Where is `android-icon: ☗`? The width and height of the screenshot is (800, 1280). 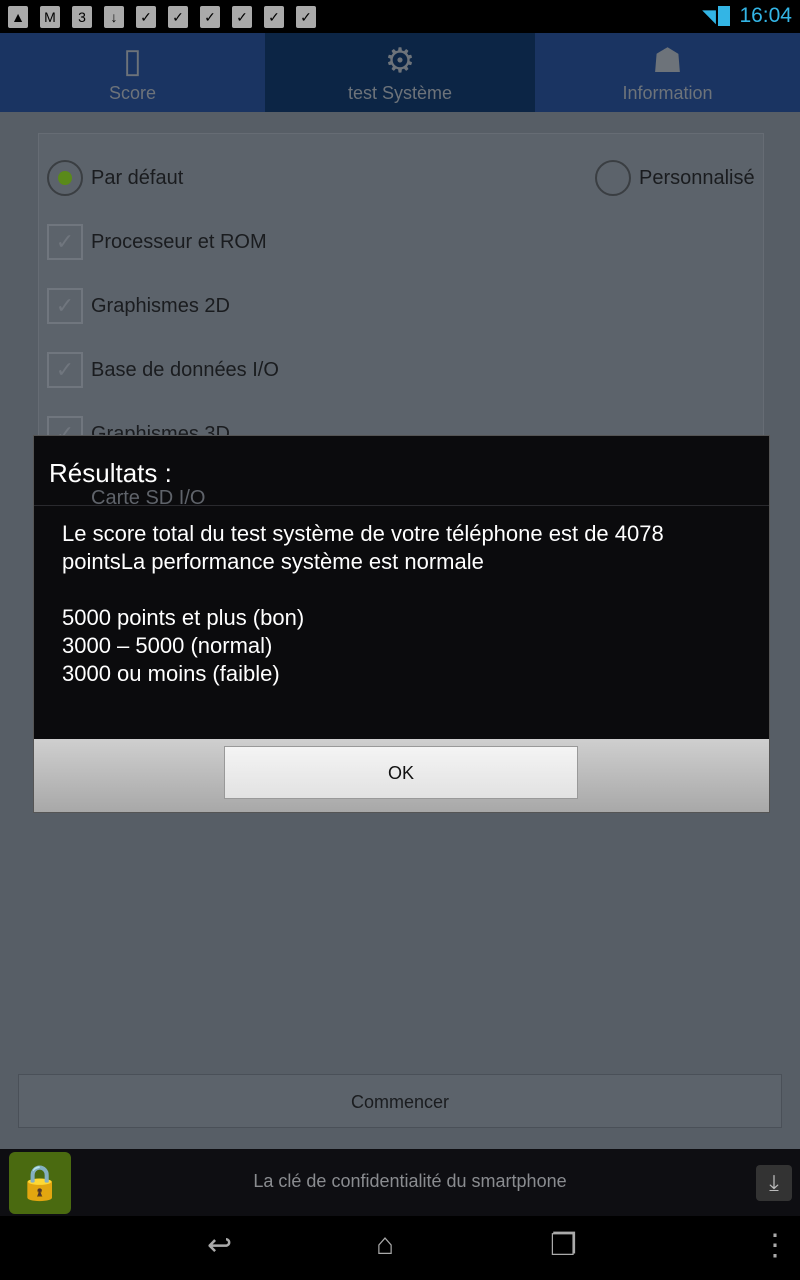
android-icon: ☗ is located at coordinates (667, 61).